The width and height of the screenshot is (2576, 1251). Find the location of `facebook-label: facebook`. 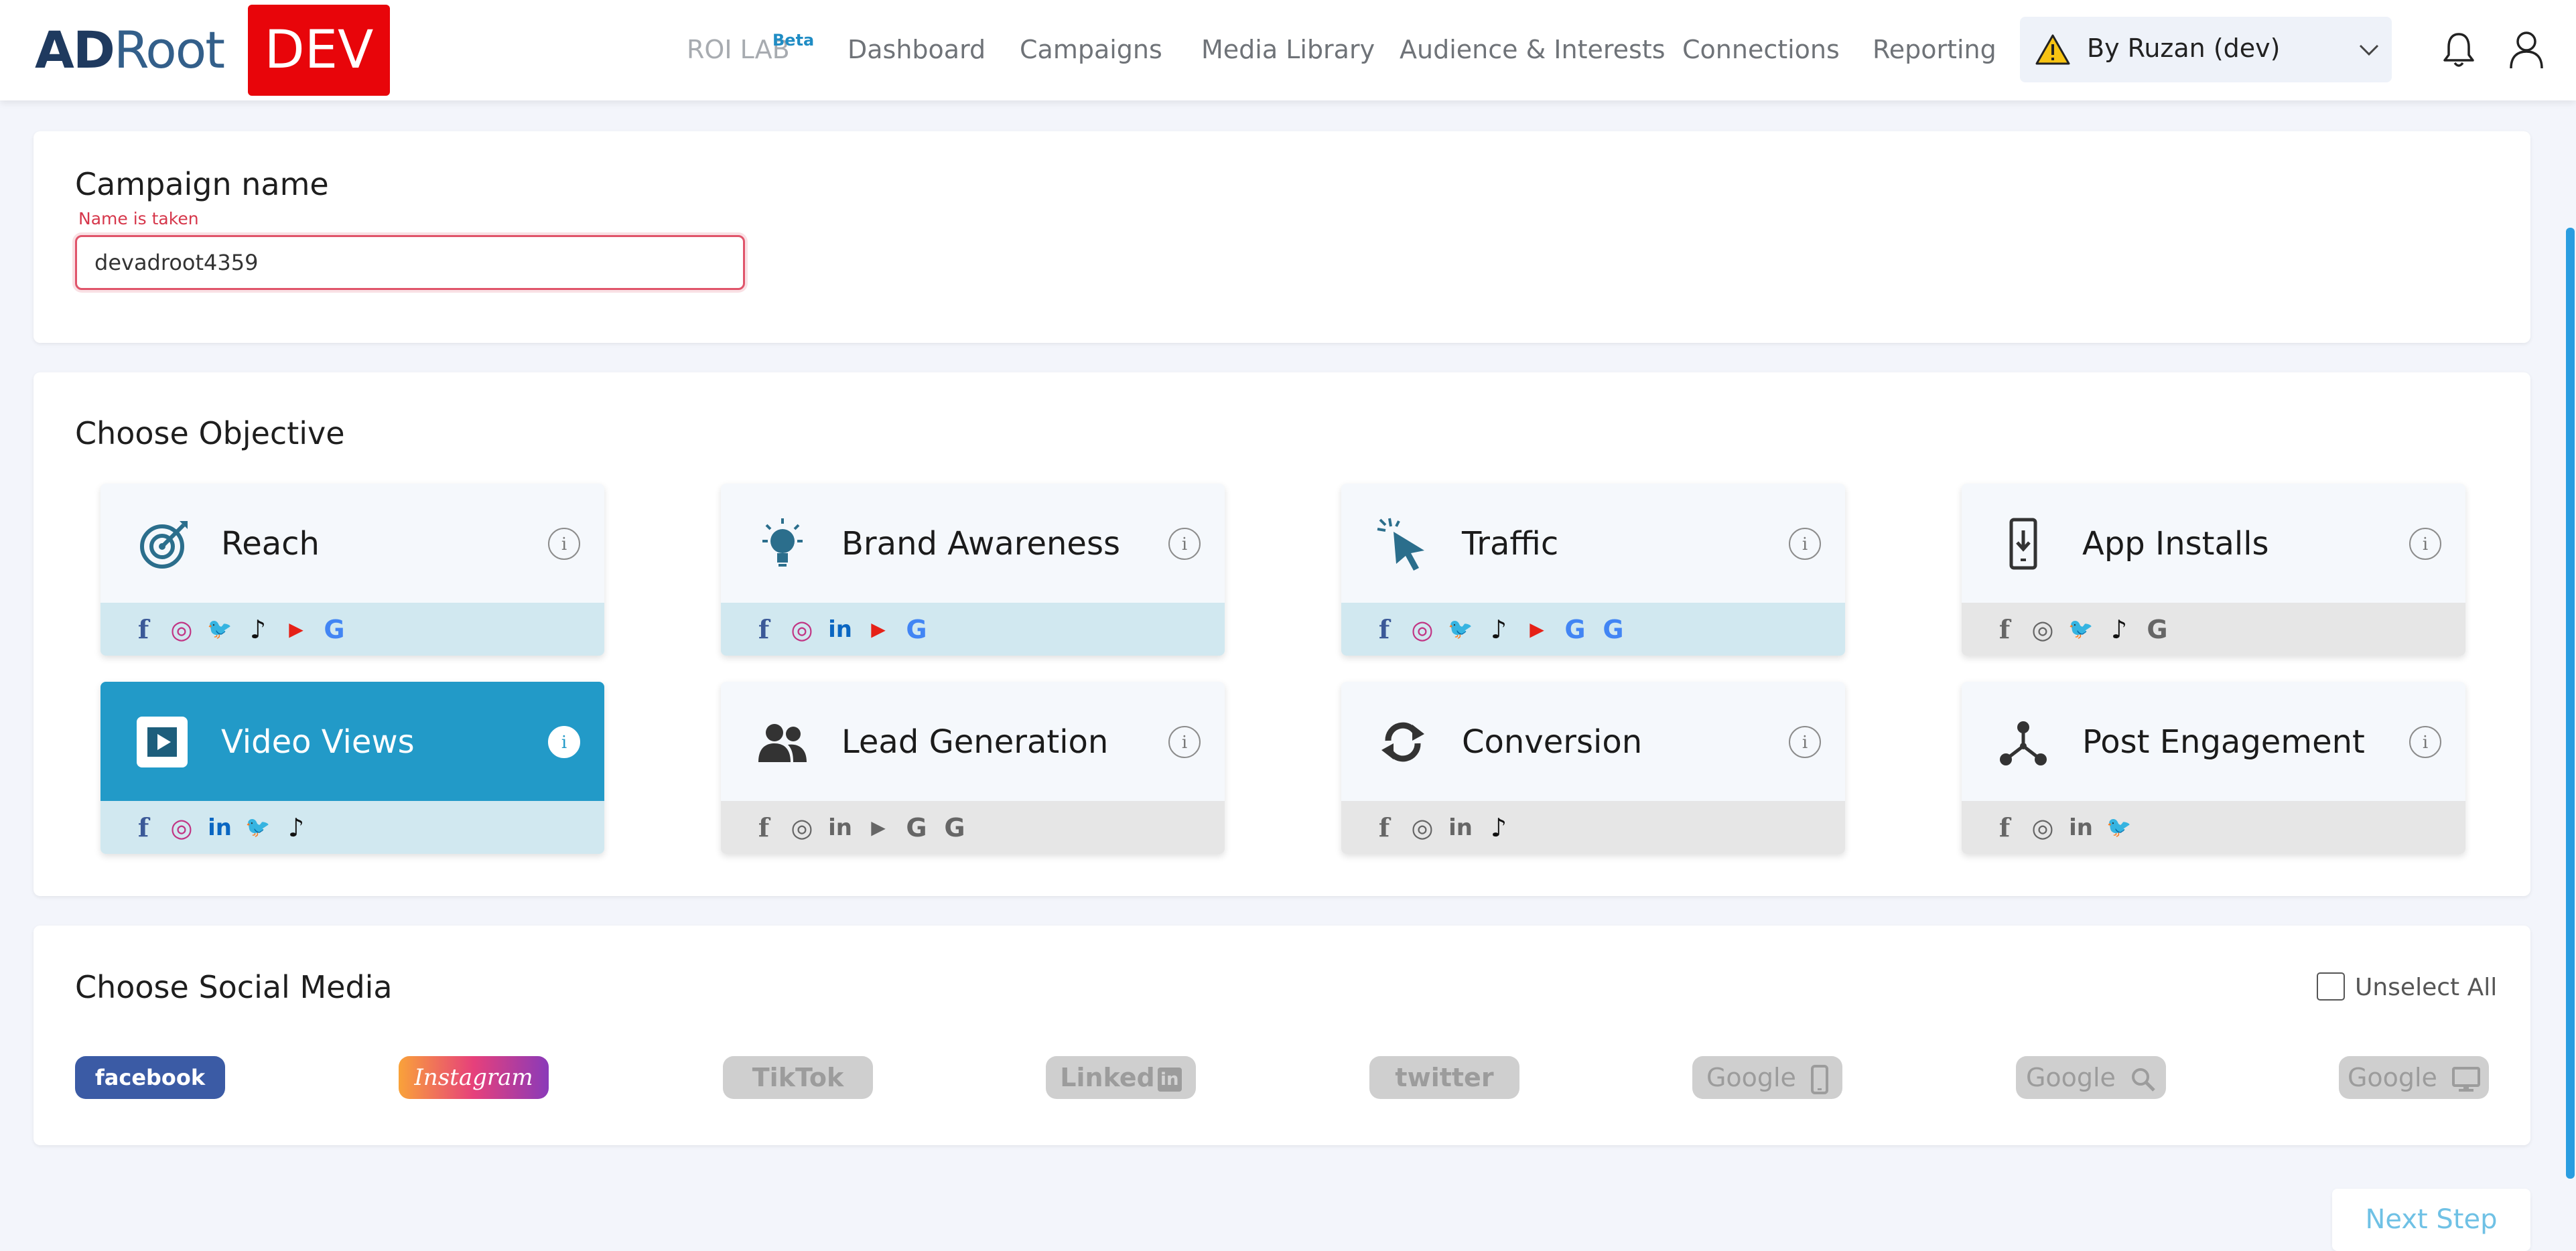

facebook-label: facebook is located at coordinates (150, 1077).